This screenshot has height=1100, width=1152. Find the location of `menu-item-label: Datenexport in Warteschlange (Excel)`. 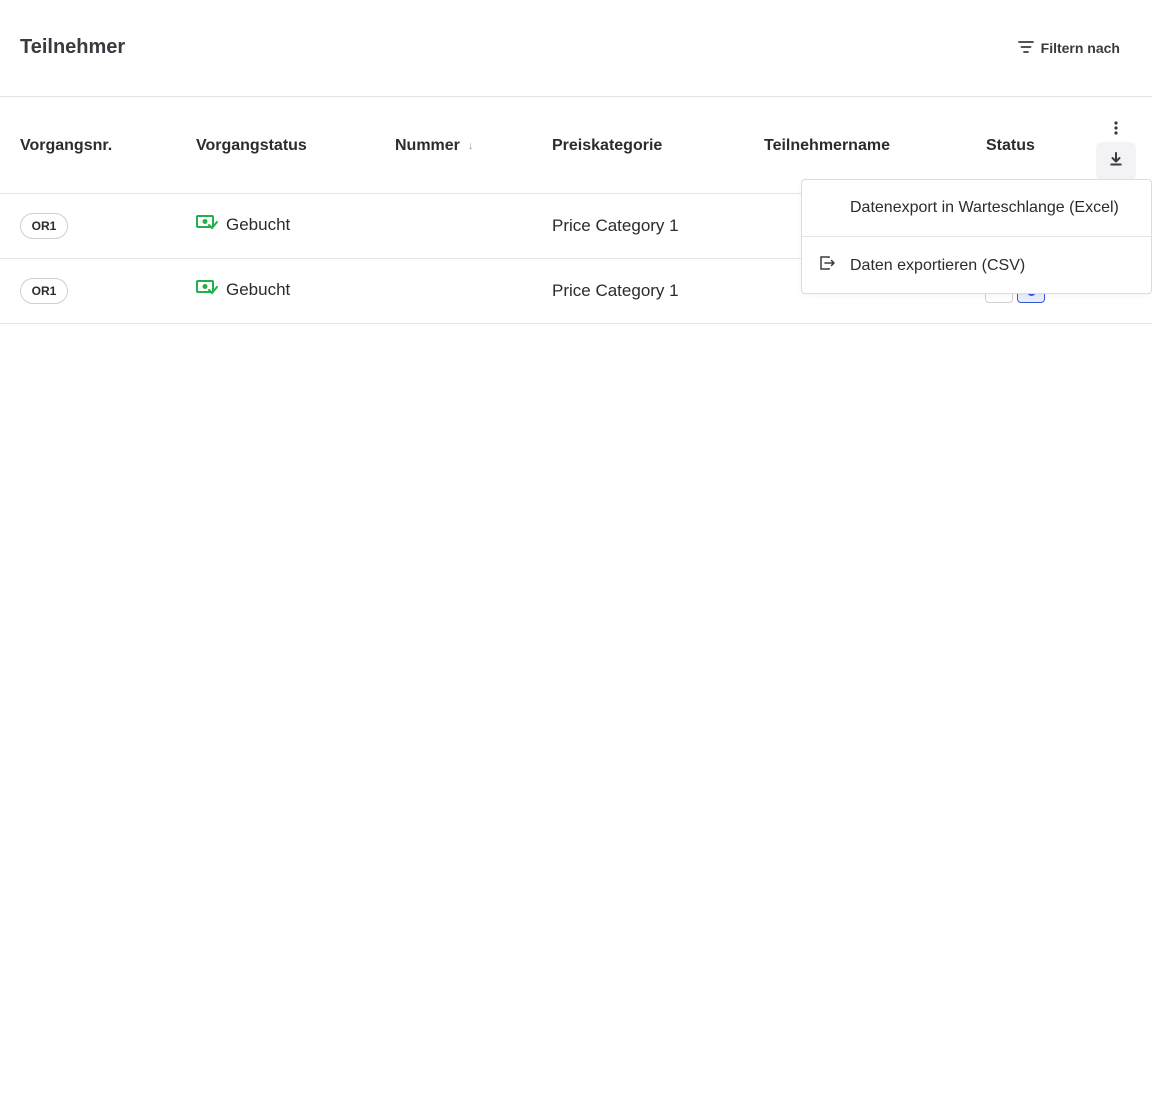

menu-item-label: Datenexport in Warteschlange (Excel) is located at coordinates (984, 207).